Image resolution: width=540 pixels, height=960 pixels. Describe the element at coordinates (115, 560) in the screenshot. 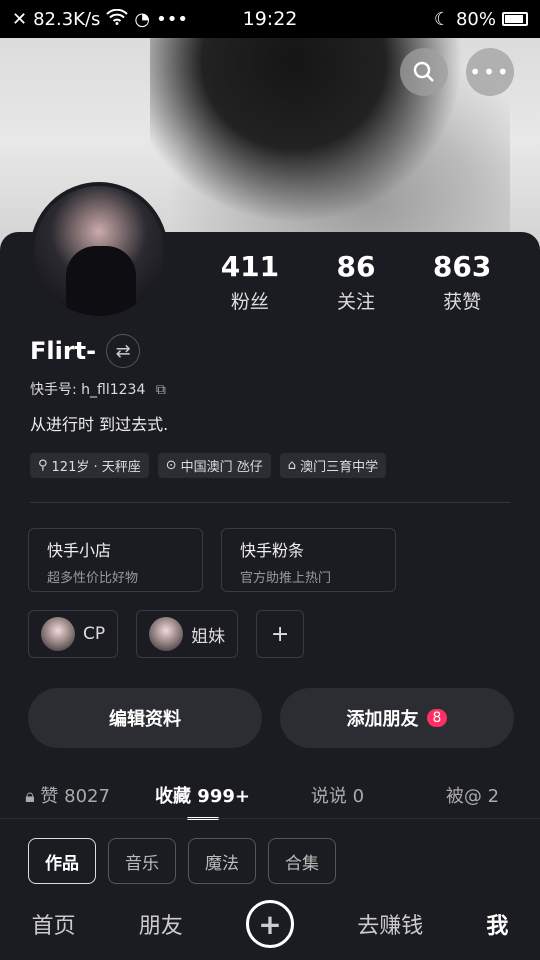

I see `shop-card-store: 快手小店 超多性价比好物` at that location.